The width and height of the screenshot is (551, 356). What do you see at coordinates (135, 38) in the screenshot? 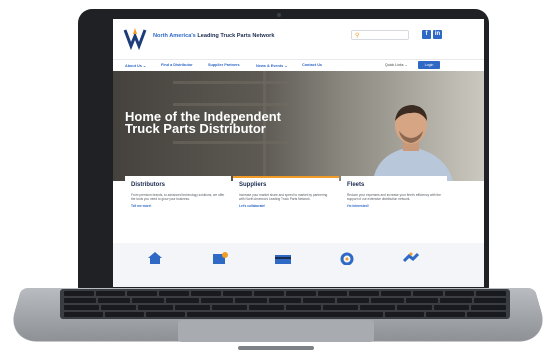
I see `site-logo` at bounding box center [135, 38].